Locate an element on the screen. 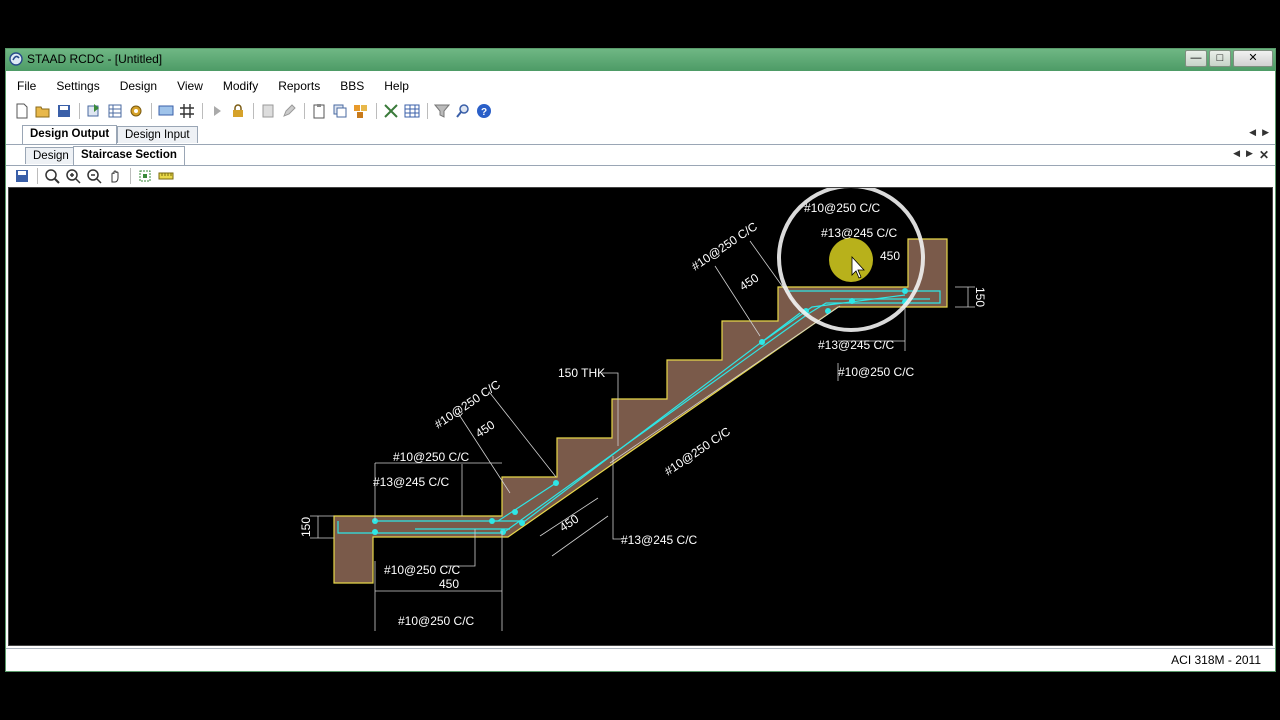 The width and height of the screenshot is (1280, 720). close-button: ✕ is located at coordinates (1253, 58).